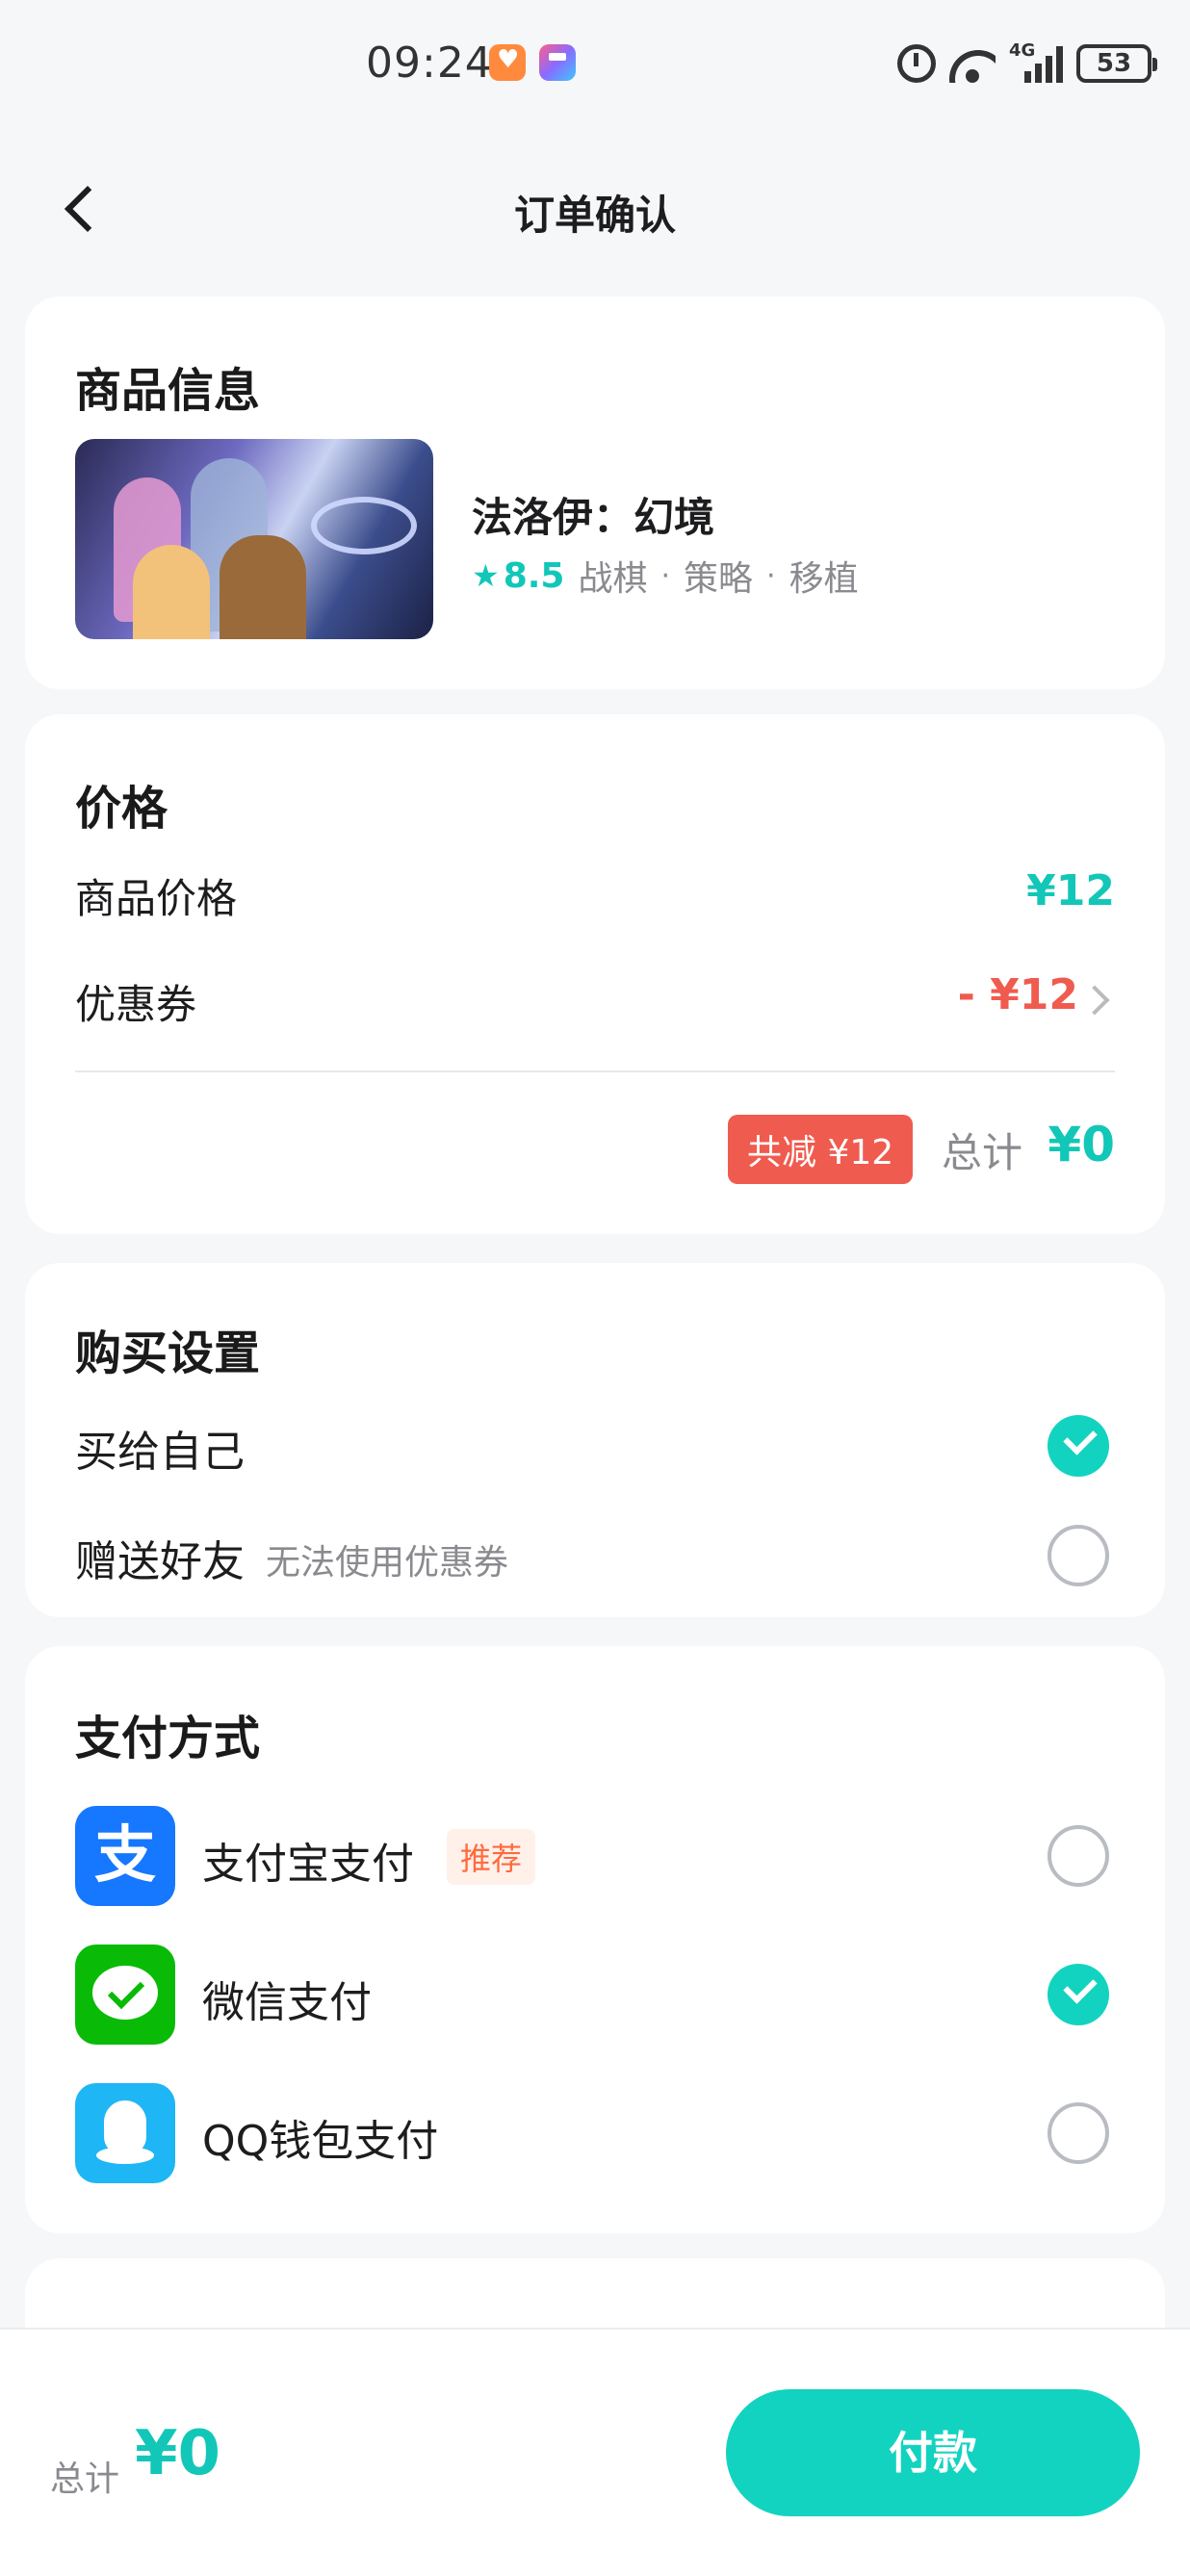 This screenshot has width=1190, height=2576. I want to click on divider, so click(595, 1071).